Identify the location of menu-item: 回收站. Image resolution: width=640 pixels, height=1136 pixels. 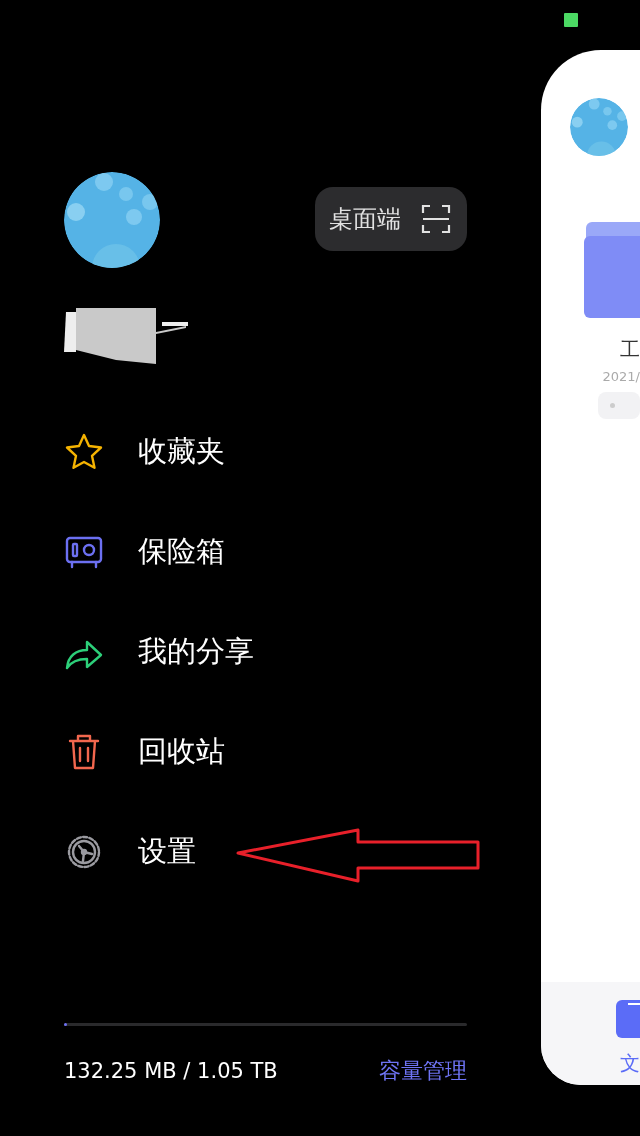
(181, 752).